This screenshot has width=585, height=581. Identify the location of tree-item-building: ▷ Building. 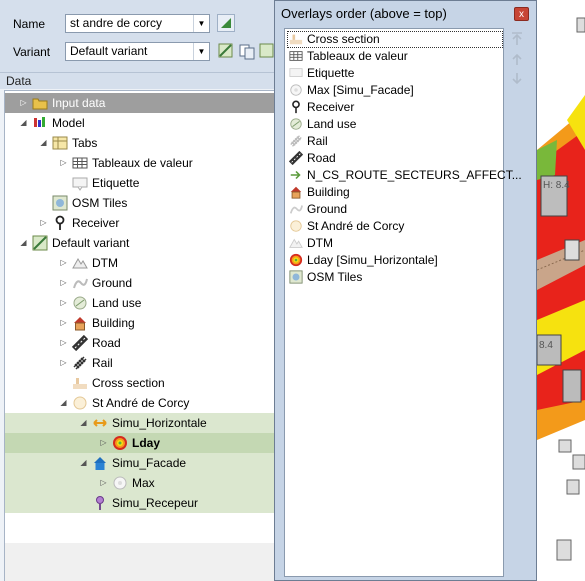
(140, 323).